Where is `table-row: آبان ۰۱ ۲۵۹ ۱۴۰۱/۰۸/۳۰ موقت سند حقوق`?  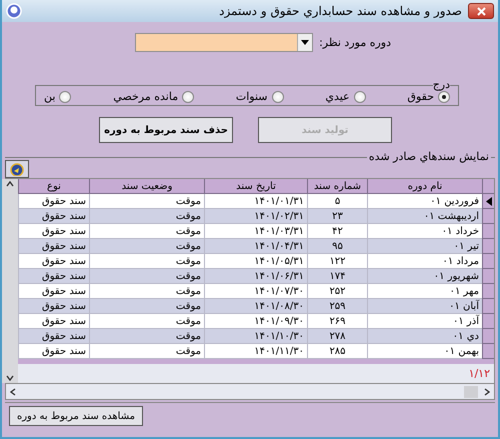
table-row: آبان ۰۱ ۲۵۹ ۱۴۰۱/۰۸/۳۰ موقت سند حقوق is located at coordinates (256, 306).